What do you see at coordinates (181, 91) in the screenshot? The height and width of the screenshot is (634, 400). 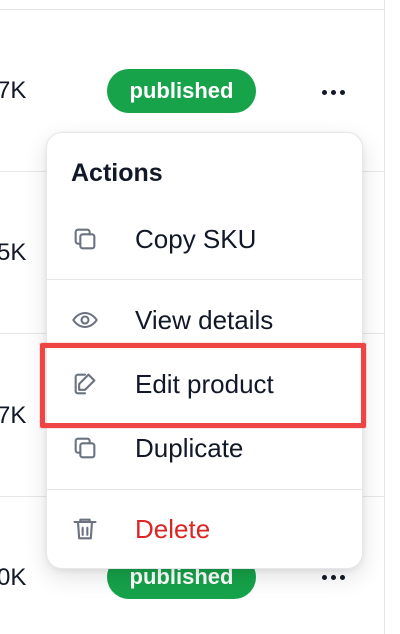 I see `status-badge: published` at bounding box center [181, 91].